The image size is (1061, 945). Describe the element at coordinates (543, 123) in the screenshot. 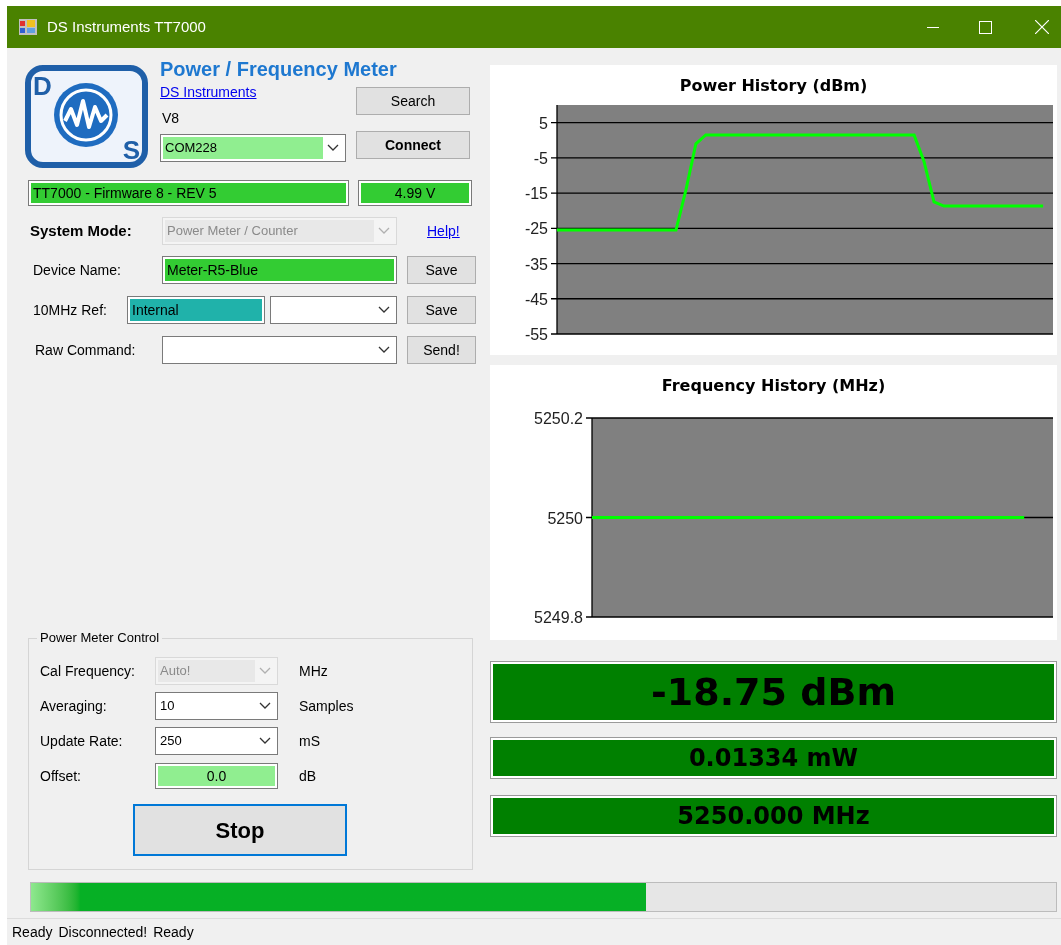

I see `tick-label: 5` at that location.